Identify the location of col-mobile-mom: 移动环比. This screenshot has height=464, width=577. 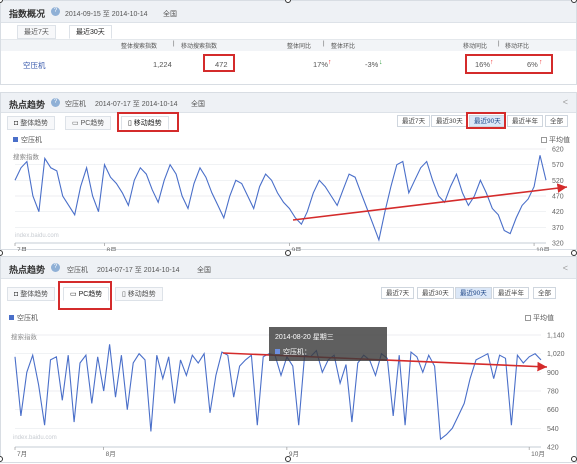
(517, 47).